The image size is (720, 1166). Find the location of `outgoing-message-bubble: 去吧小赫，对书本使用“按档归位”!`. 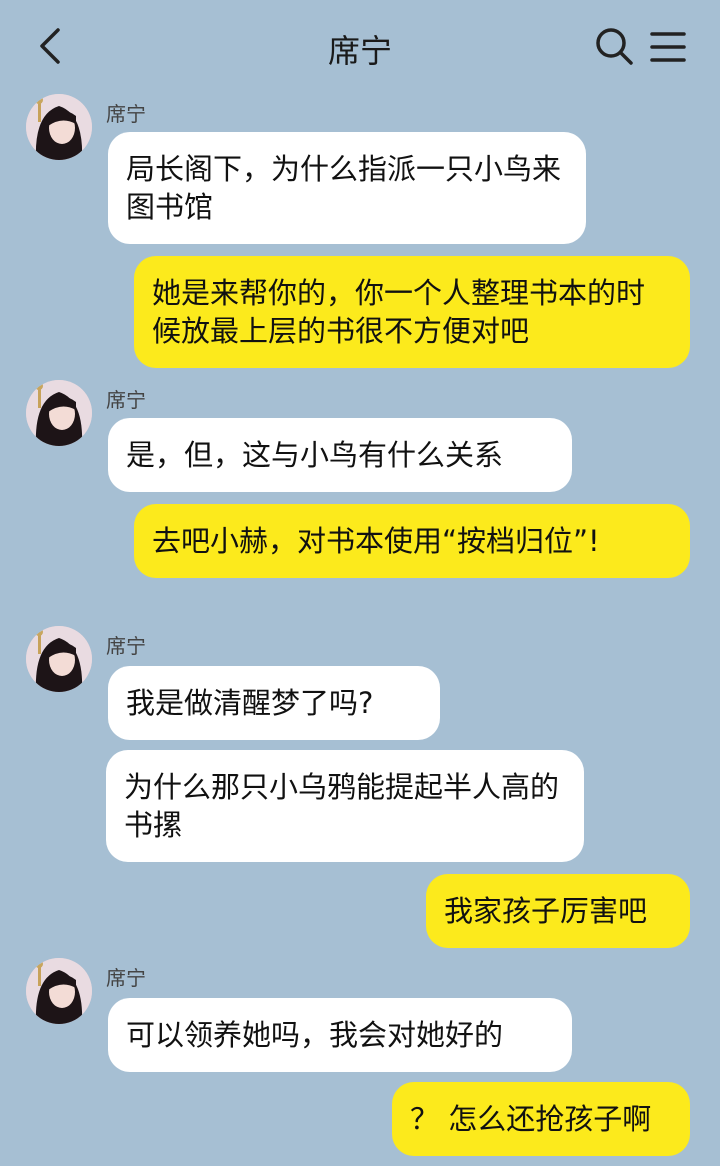

outgoing-message-bubble: 去吧小赫，对书本使用“按档归位”! is located at coordinates (412, 541).